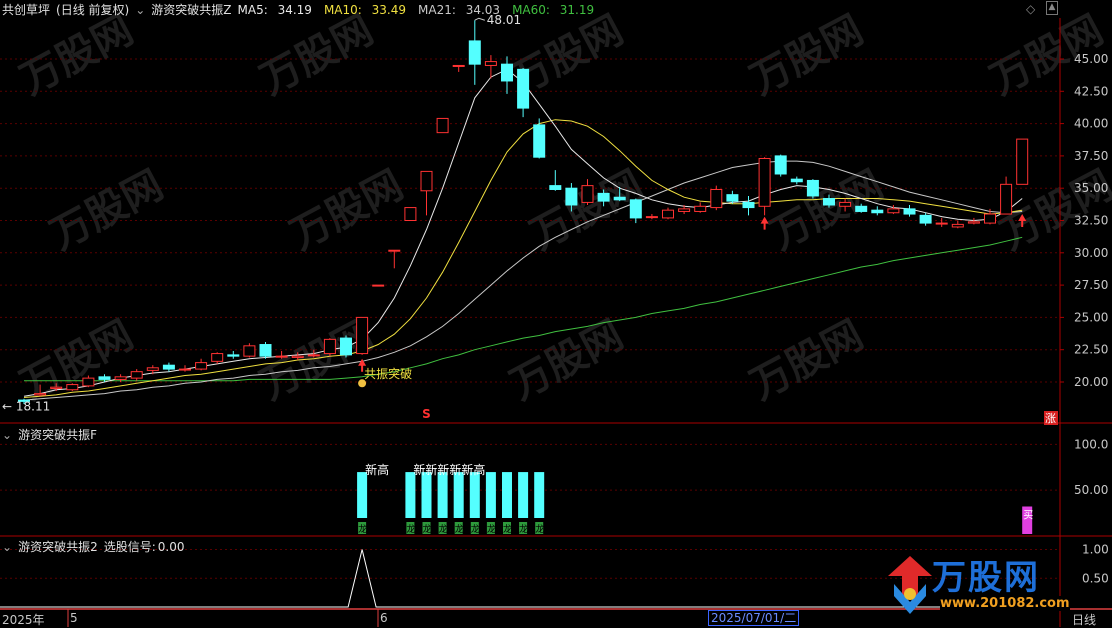 The height and width of the screenshot is (628, 1112). Describe the element at coordinates (58, 547) in the screenshot. I see `indicator-name-2: 游资突破共振2` at that location.